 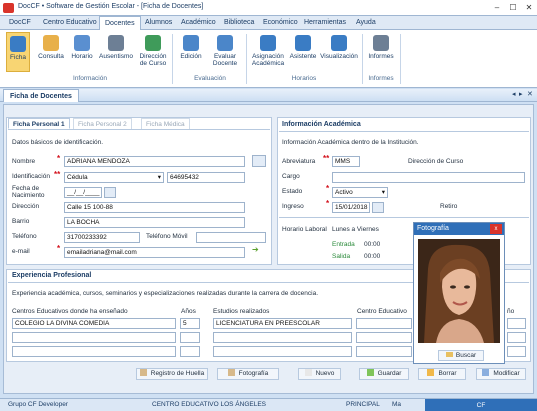 I want to click on close-panel-icon: ✕, so click(x=530, y=94).